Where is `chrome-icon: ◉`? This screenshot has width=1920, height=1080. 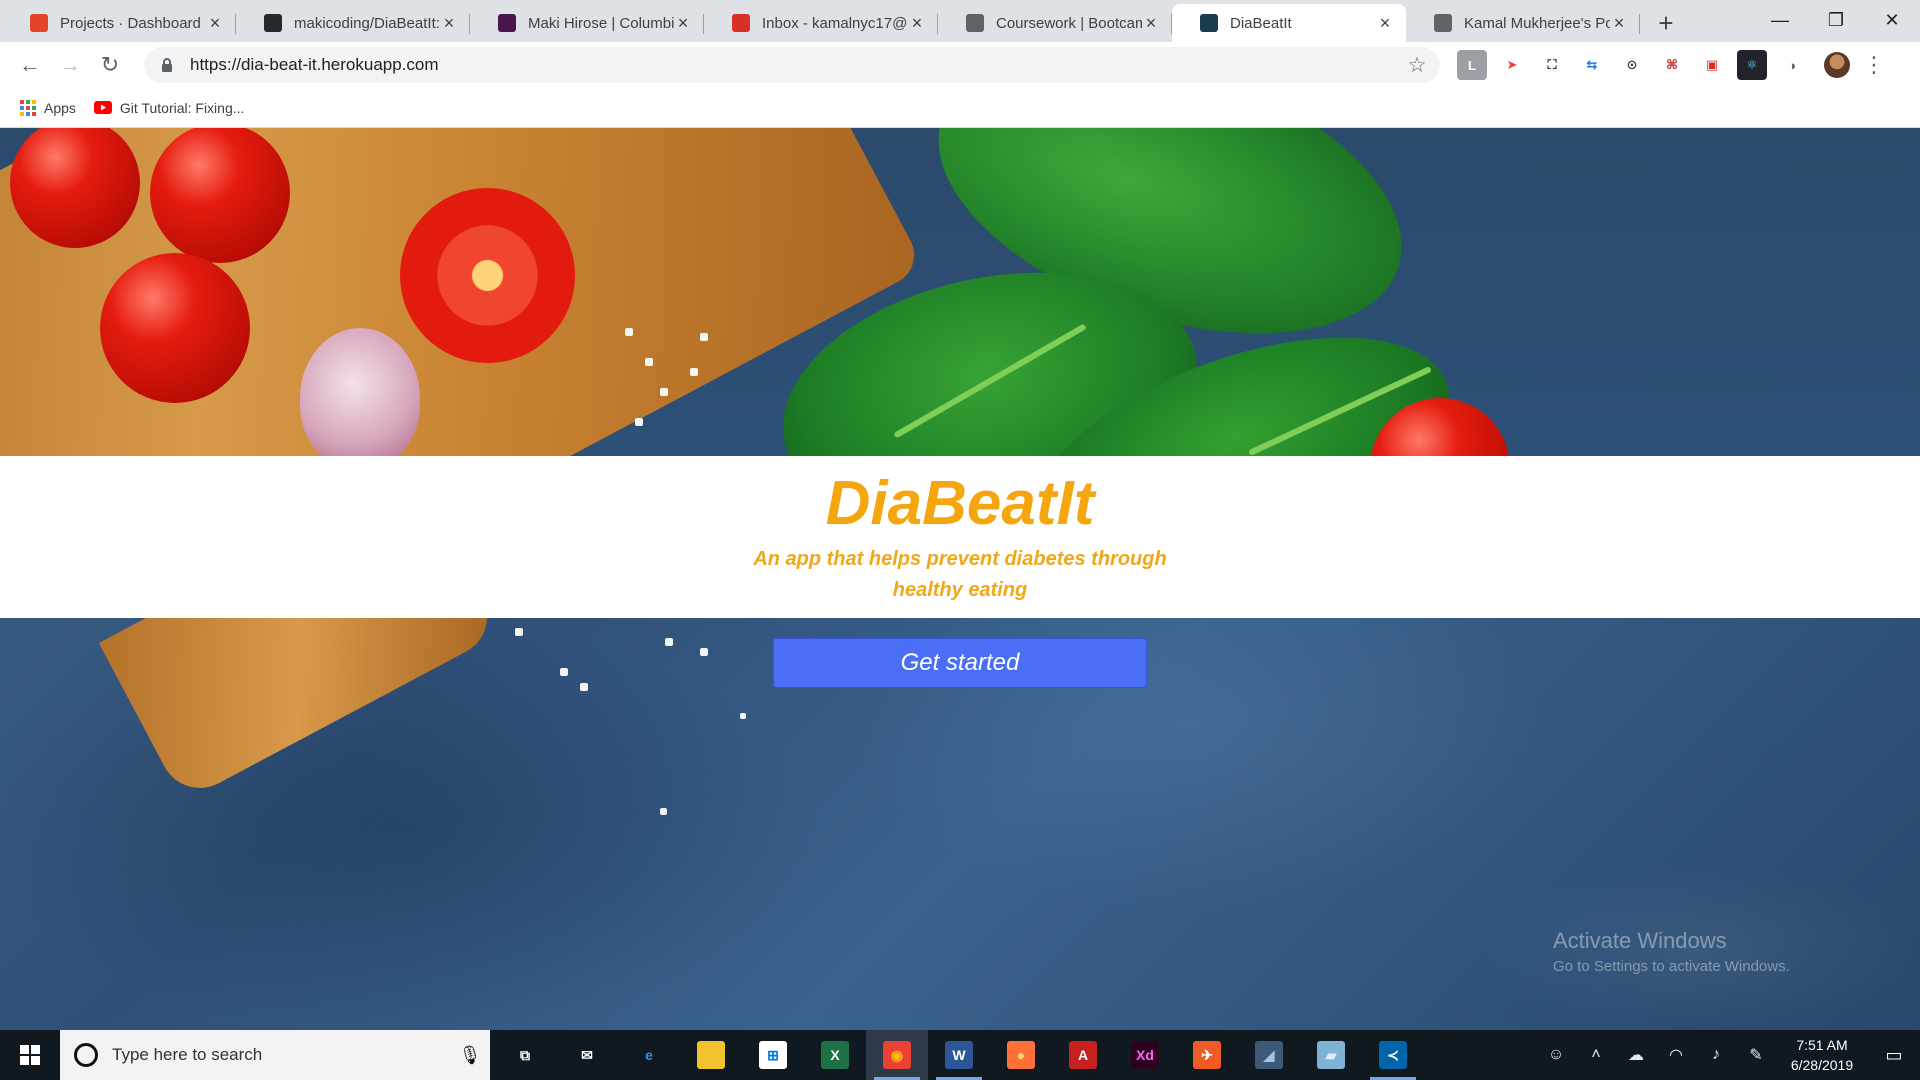 chrome-icon: ◉ is located at coordinates (897, 1055).